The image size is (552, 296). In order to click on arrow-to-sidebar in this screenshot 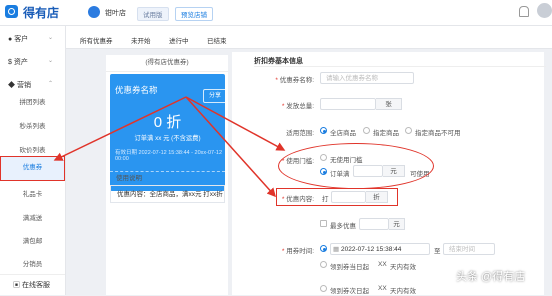, I will do `click(120, 128)`.